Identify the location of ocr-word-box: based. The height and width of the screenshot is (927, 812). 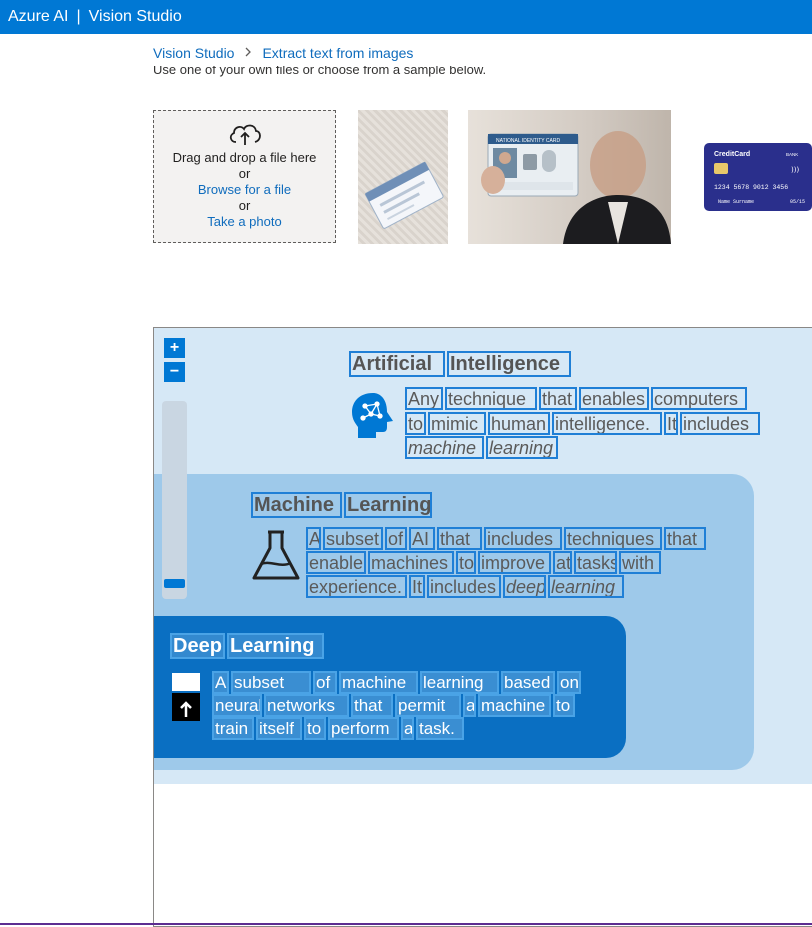
(528, 682).